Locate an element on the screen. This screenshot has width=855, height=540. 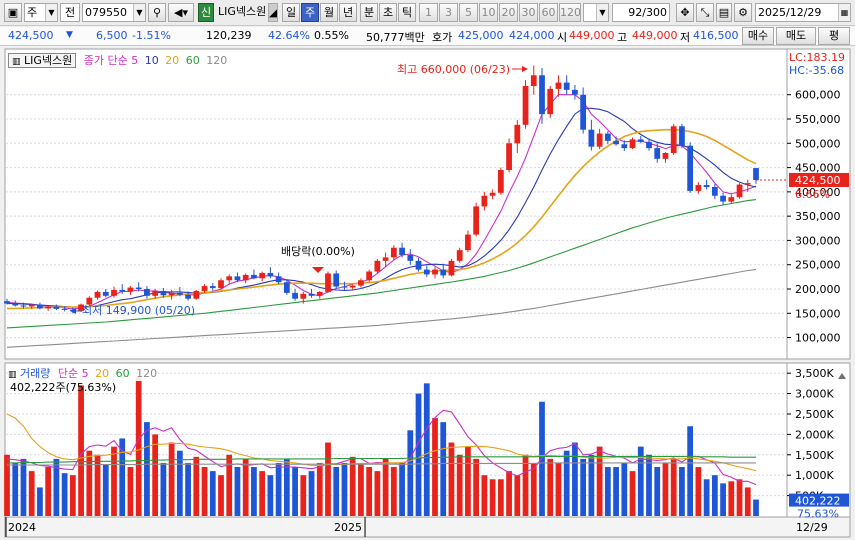
crosshair-icon: ✥ is located at coordinates (685, 12).